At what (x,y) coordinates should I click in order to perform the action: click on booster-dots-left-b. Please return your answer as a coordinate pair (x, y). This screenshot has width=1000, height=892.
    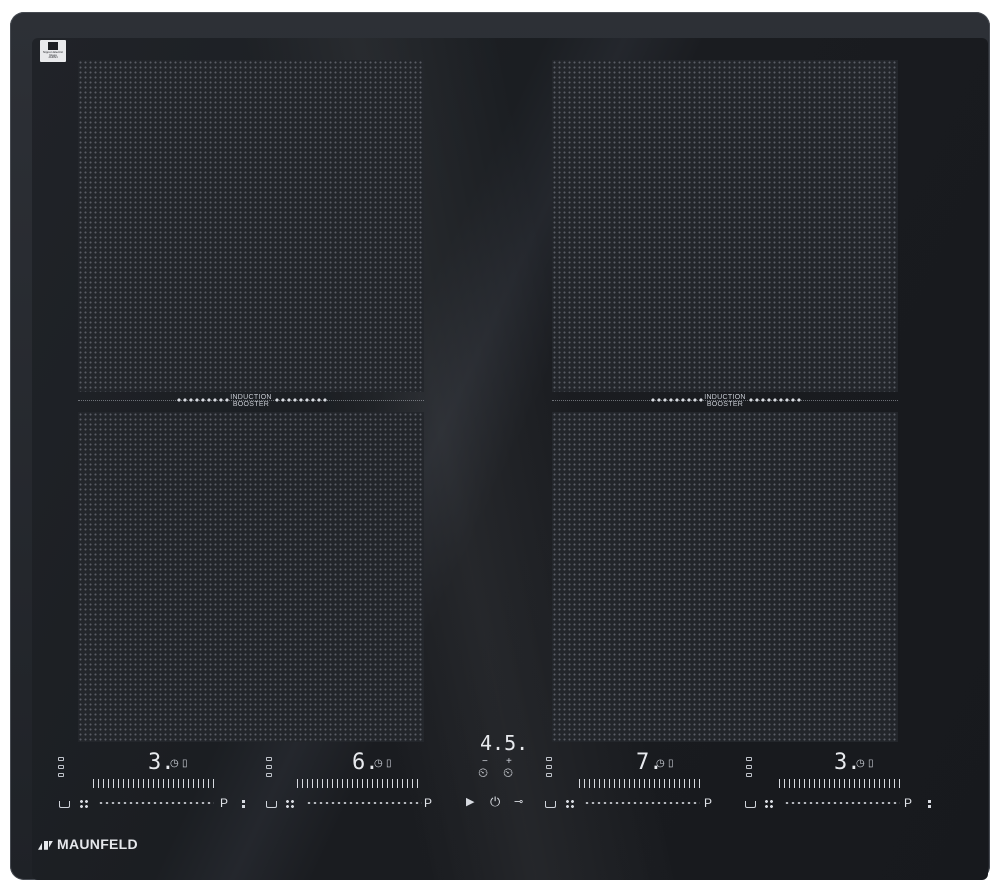
    Looking at the image, I should click on (301, 400).